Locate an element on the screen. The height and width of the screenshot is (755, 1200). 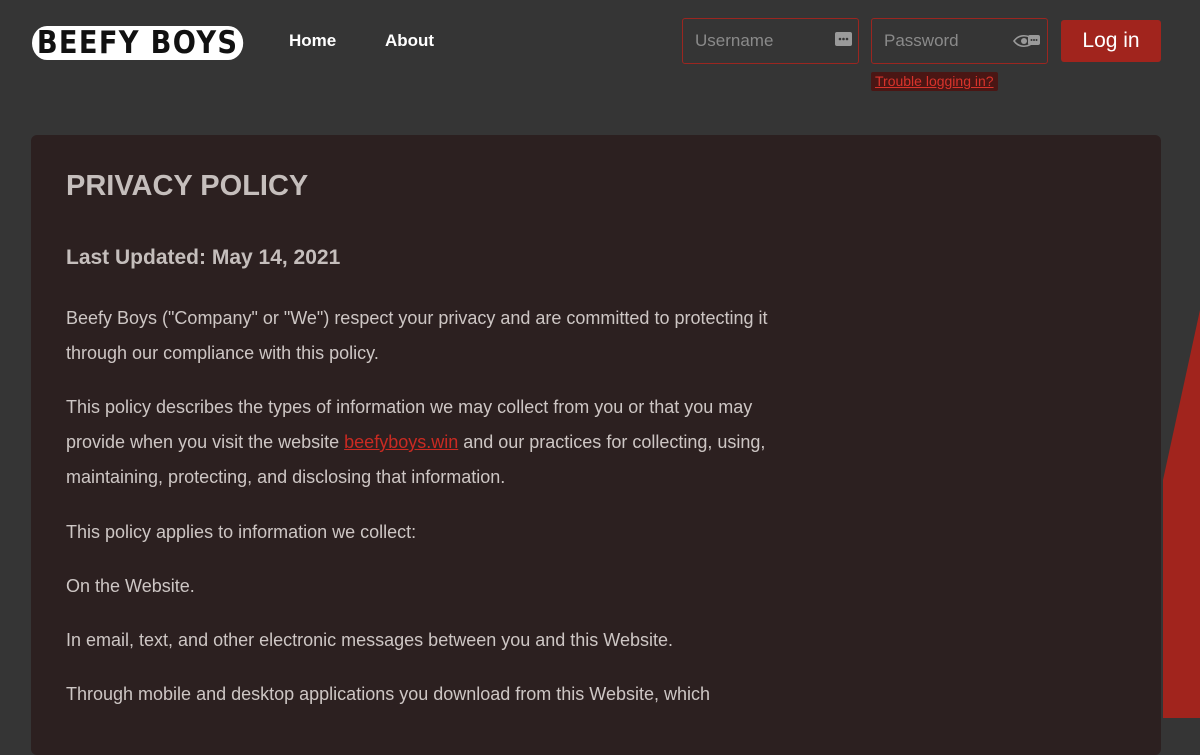
page-title: PRIVACY POLICY is located at coordinates (187, 186).